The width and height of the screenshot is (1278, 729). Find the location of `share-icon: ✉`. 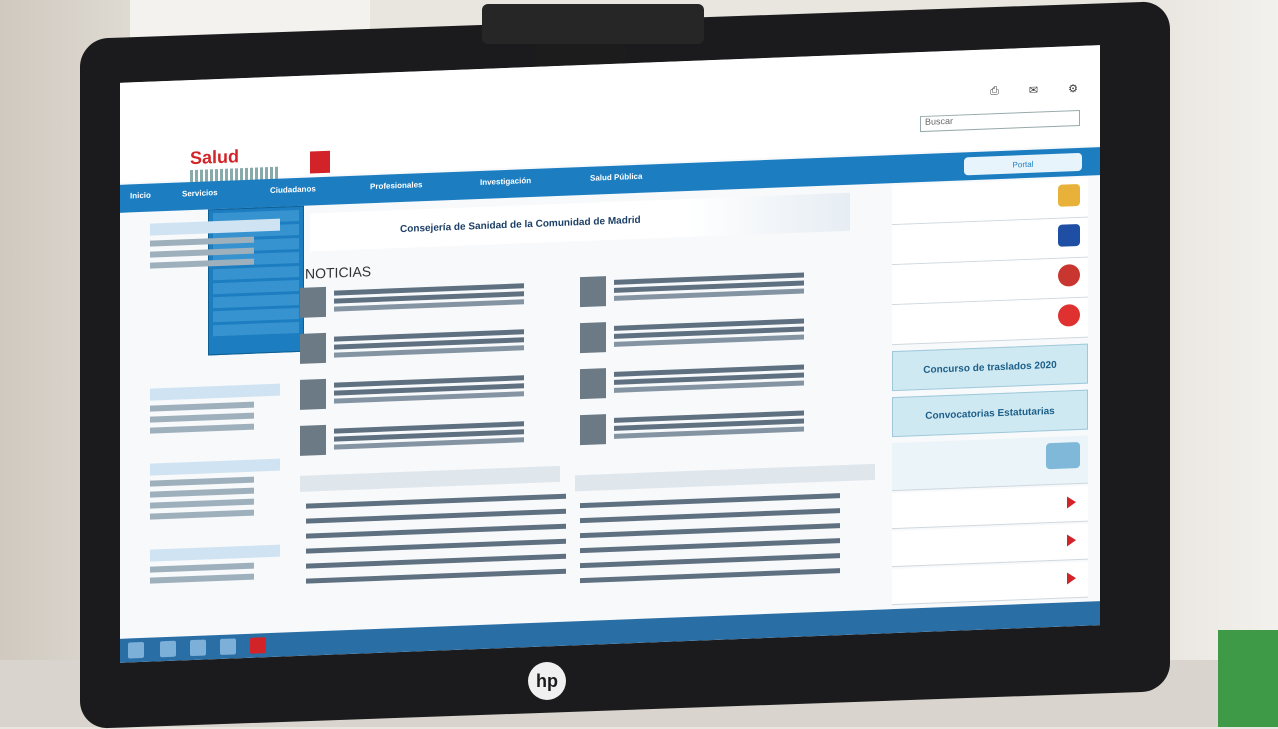

share-icon: ✉ is located at coordinates (1033, 90).